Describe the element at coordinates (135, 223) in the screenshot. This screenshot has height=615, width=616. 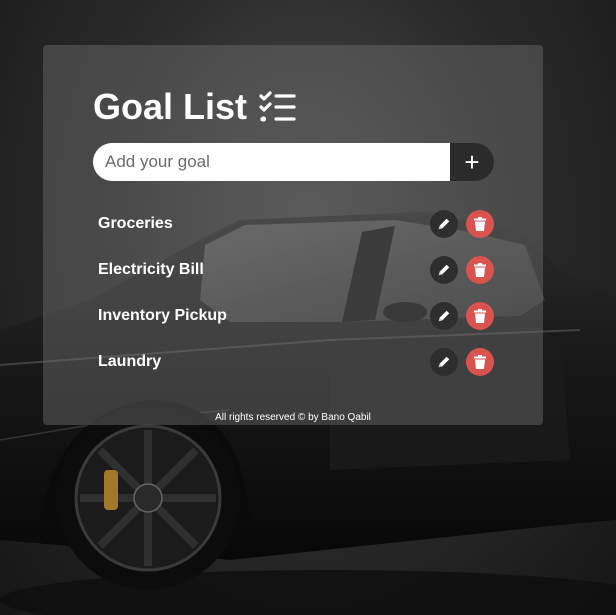
I see `goal-label: Groceries` at that location.